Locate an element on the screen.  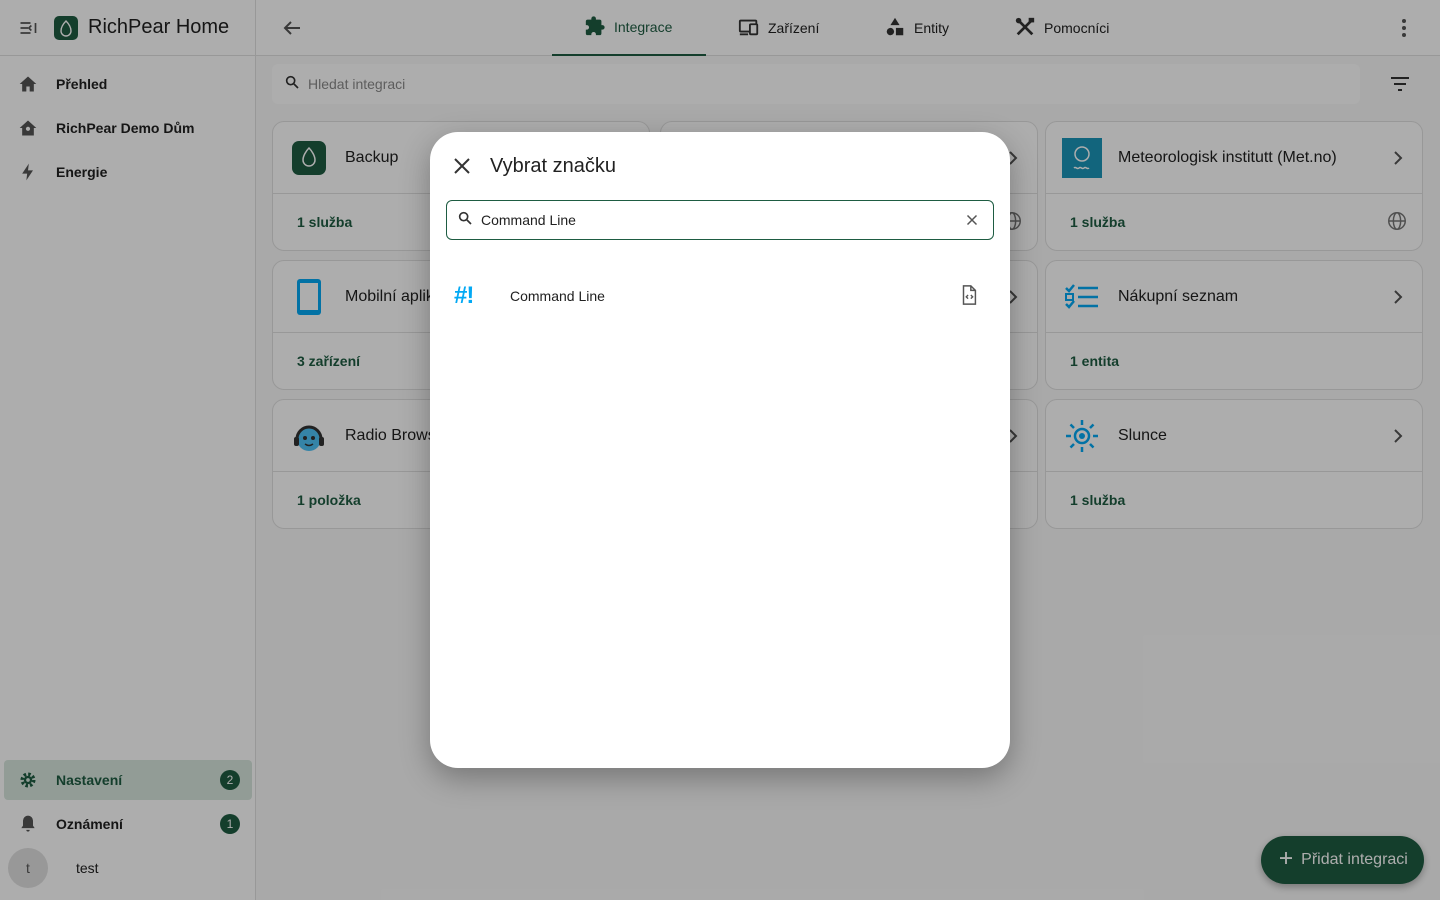
search-icon is located at coordinates (465, 220).